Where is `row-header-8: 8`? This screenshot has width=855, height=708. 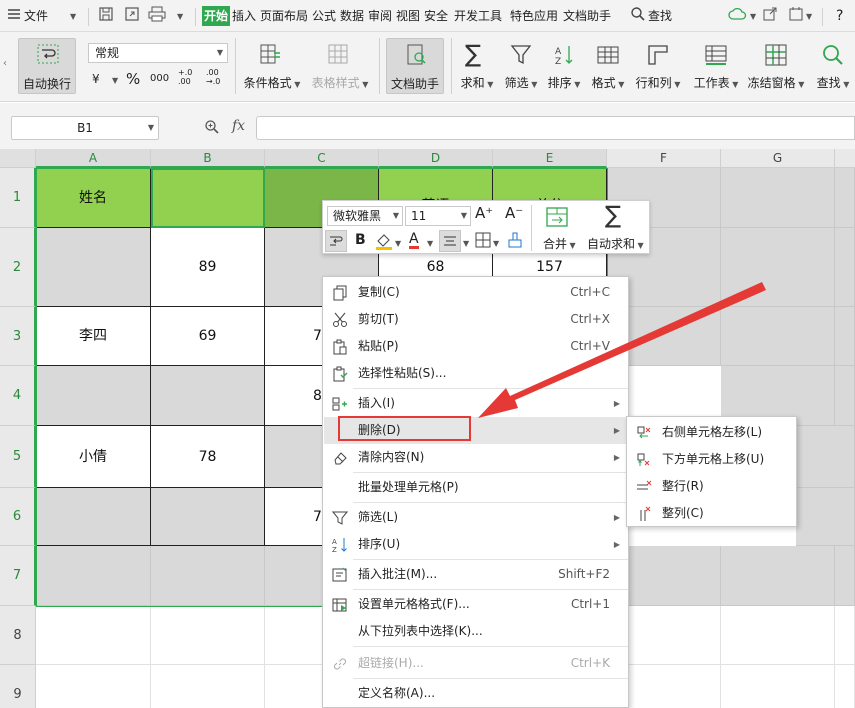 row-header-8: 8 is located at coordinates (18, 635).